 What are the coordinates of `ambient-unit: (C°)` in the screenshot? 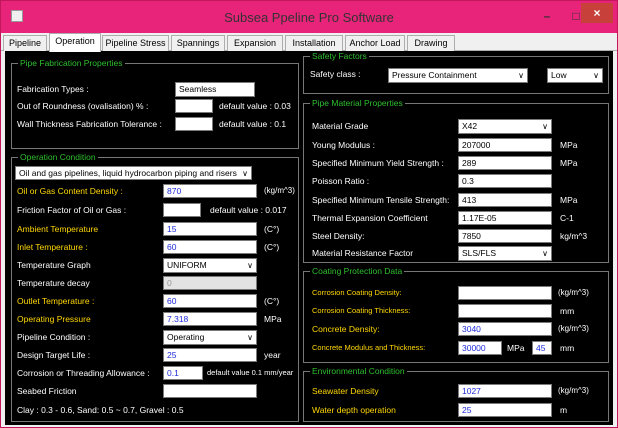 It's located at (272, 229).